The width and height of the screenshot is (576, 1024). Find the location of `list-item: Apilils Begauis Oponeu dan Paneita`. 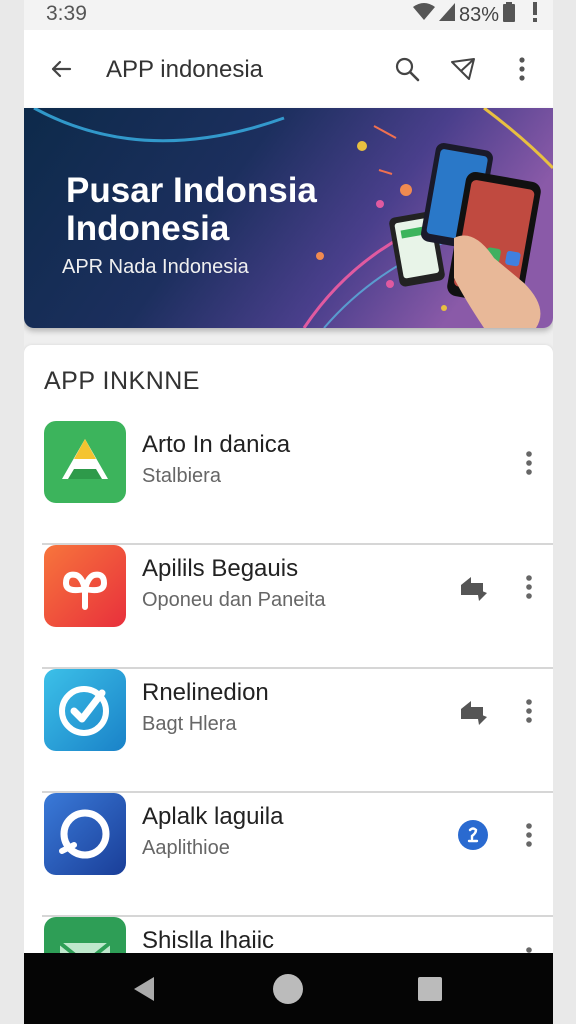

list-item: Apilils Begauis Oponeu dan Paneita is located at coordinates (288, 607).